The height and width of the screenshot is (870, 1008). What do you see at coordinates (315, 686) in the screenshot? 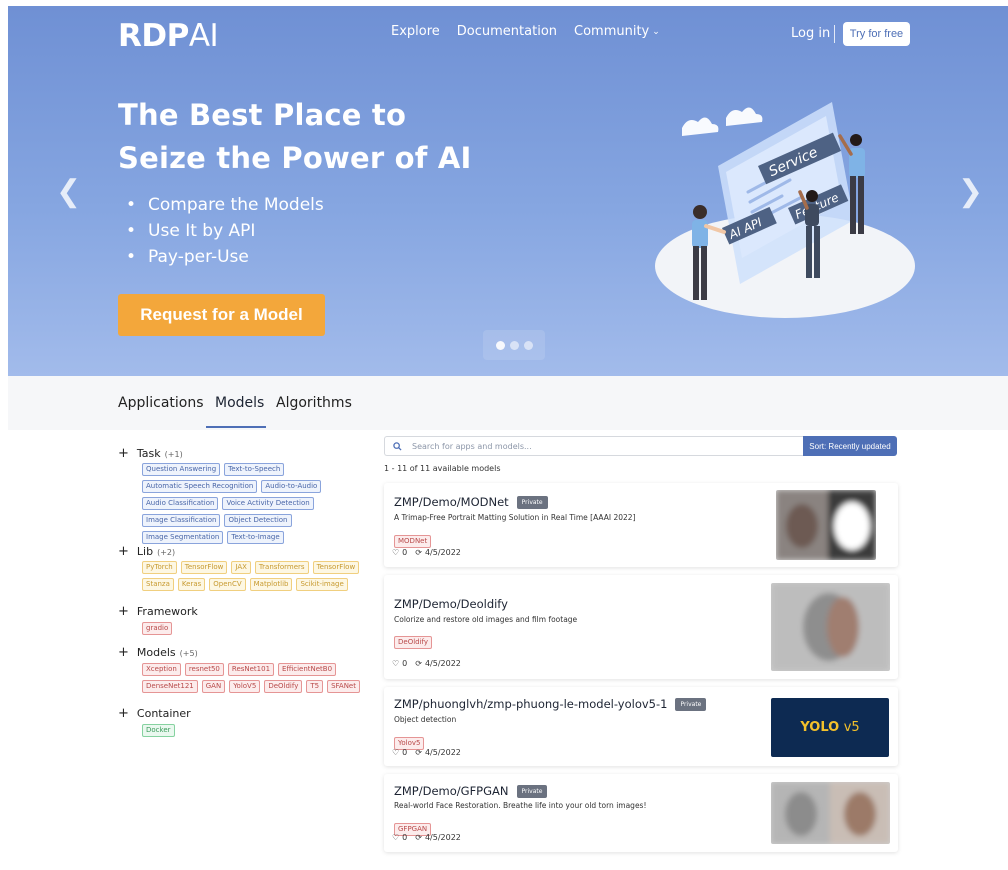
I see `filter-tag: T5` at bounding box center [315, 686].